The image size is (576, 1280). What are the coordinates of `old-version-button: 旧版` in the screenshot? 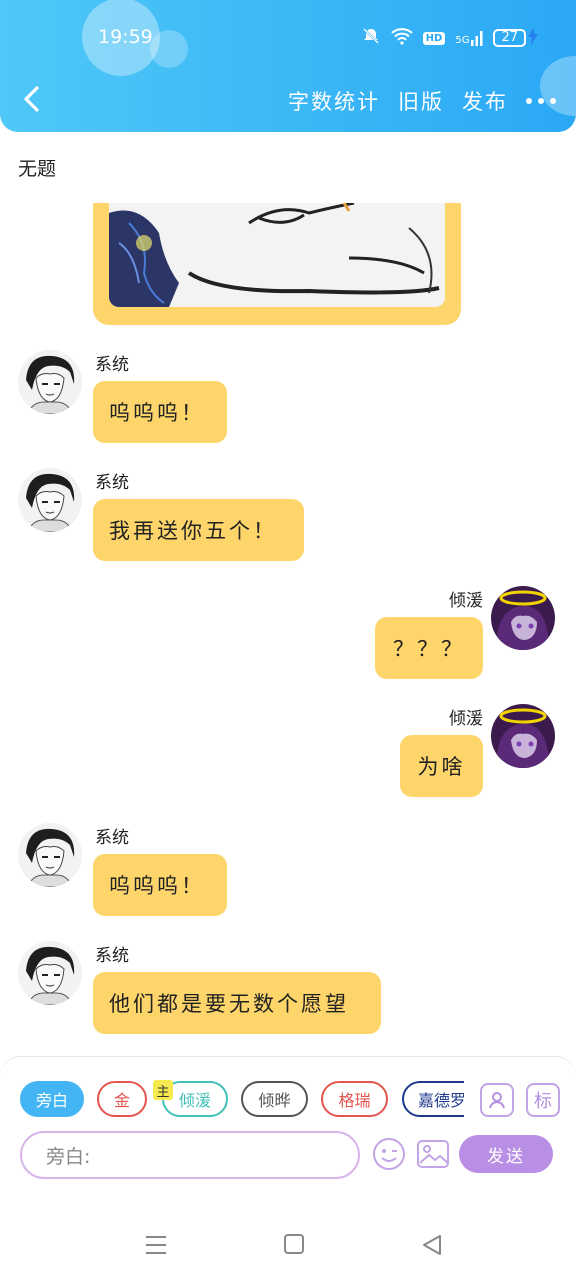 It's located at (421, 101).